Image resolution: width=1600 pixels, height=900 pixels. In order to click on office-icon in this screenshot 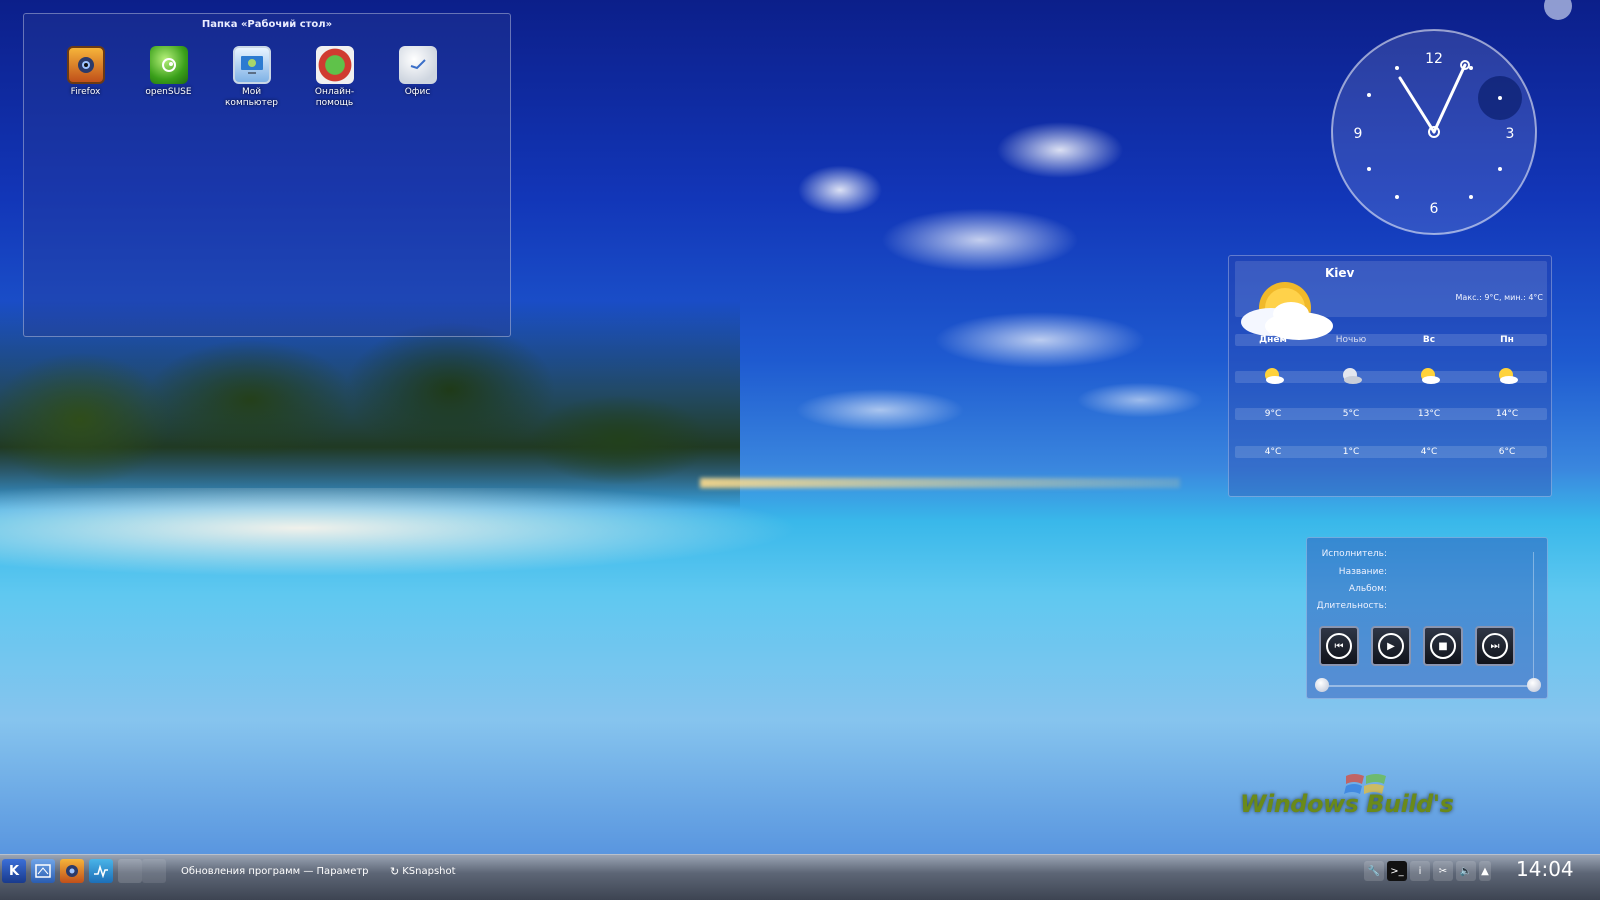, I will do `click(417, 65)`.